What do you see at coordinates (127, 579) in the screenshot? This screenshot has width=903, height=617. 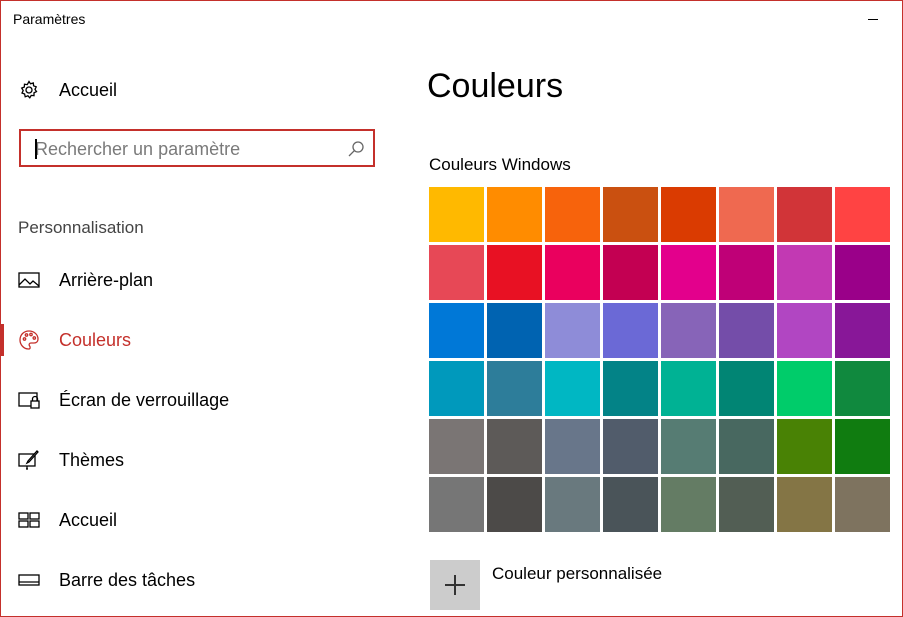 I see `sidebar-item-label: Barre des tâches` at bounding box center [127, 579].